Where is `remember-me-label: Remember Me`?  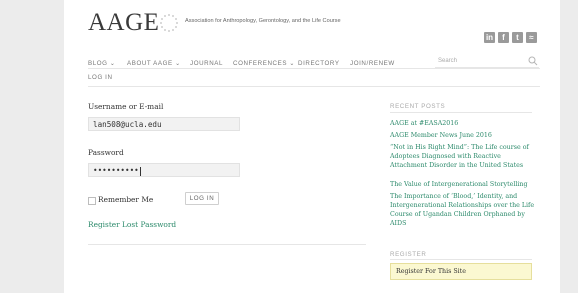
remember-me-label: Remember Me is located at coordinates (125, 199).